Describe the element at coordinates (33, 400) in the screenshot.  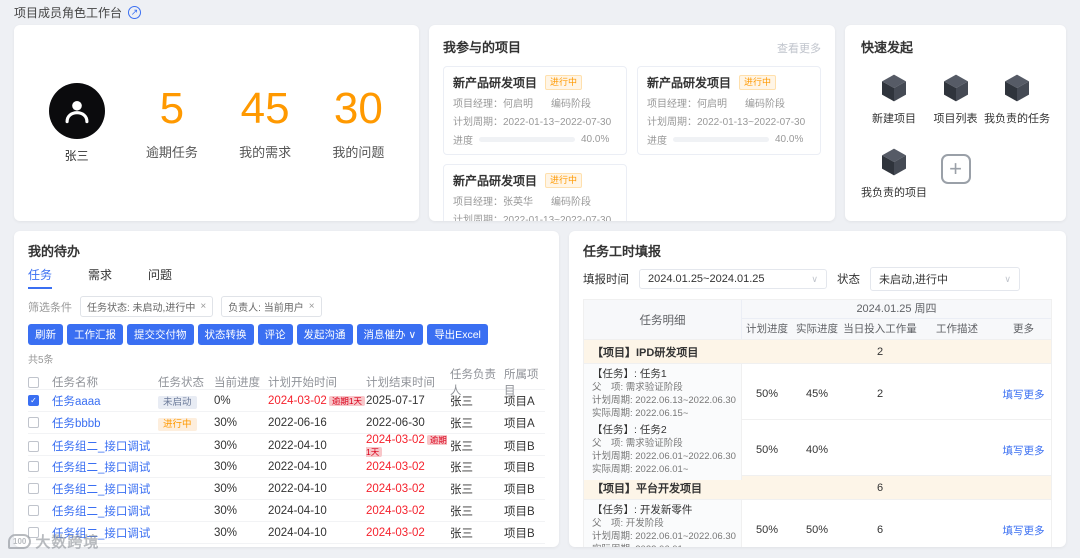
I see `row-checkbox: ✓` at that location.